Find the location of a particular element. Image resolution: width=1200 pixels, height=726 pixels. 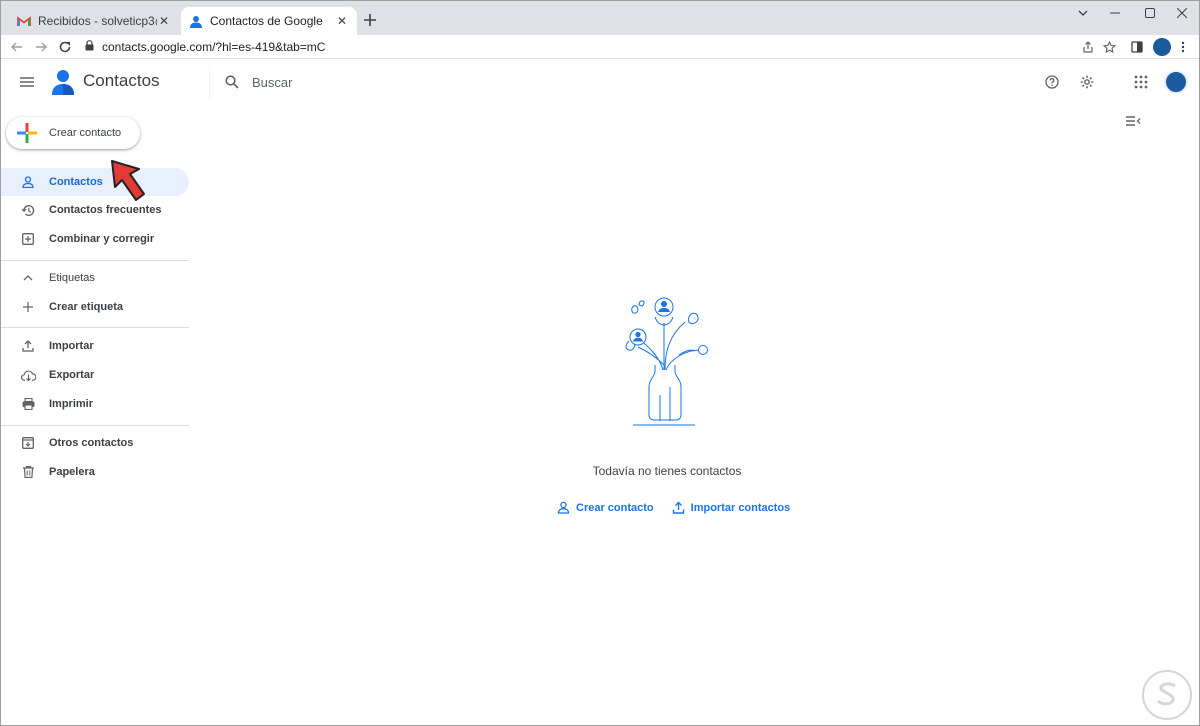

contacts-logo-icon is located at coordinates (63, 82).